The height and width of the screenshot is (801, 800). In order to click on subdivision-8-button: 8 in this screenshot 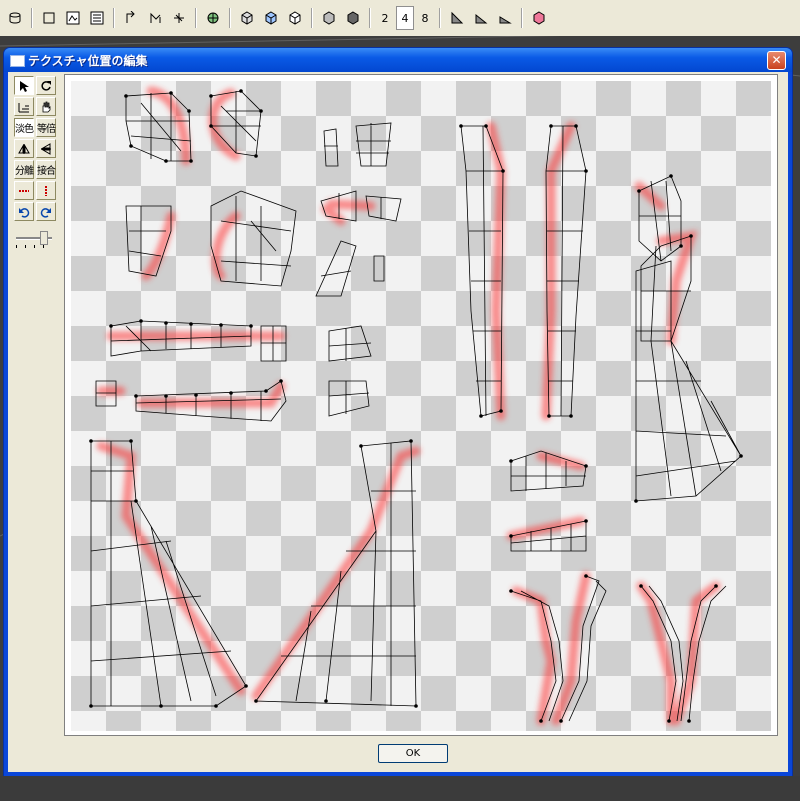, I will do `click(425, 18)`.